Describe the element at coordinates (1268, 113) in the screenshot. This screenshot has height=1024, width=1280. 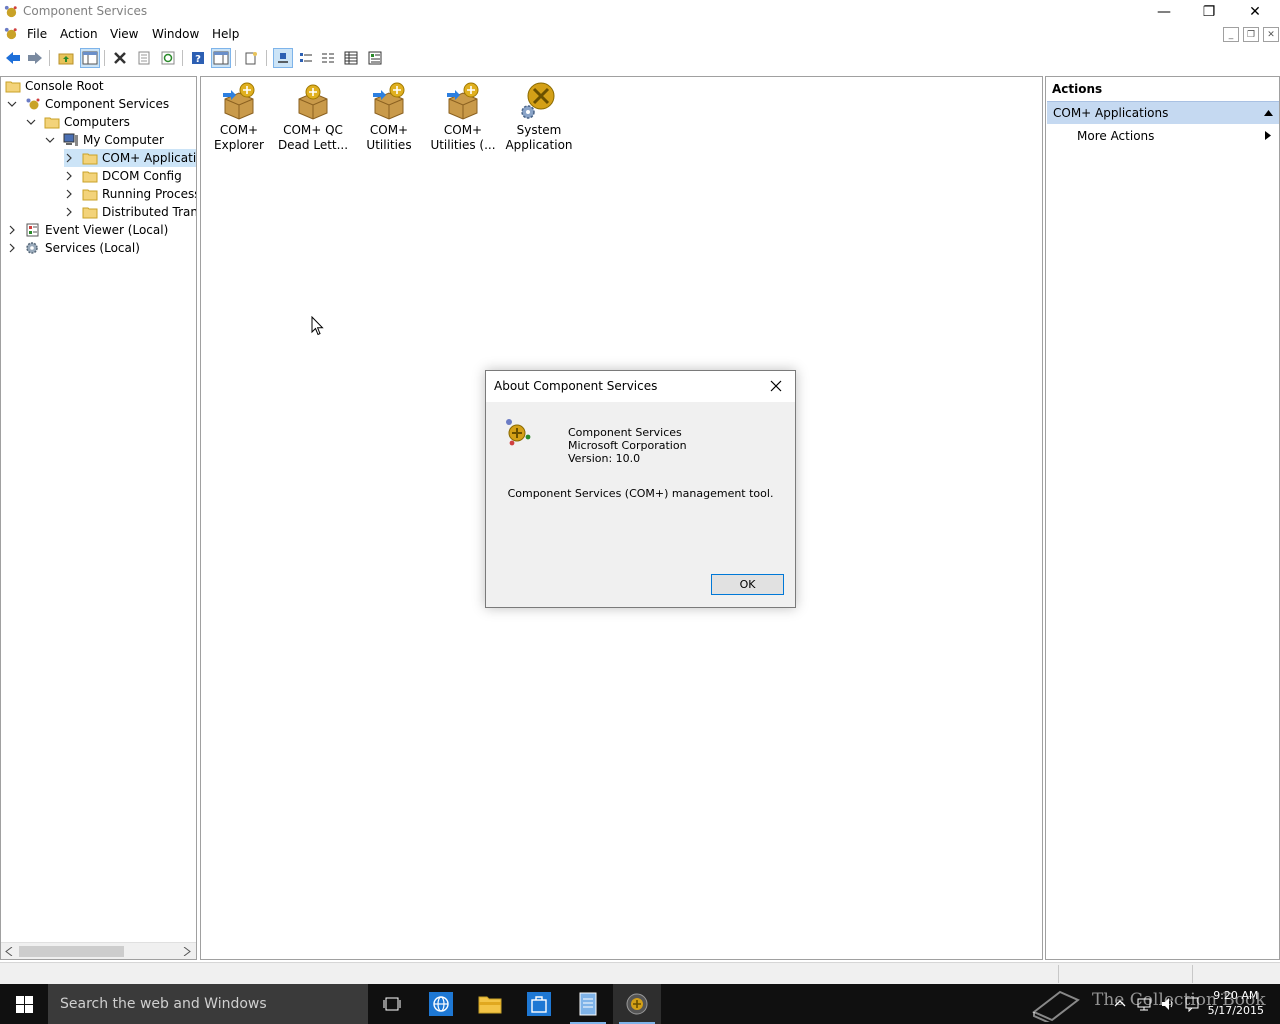
I see `collapse-up-icon` at that location.